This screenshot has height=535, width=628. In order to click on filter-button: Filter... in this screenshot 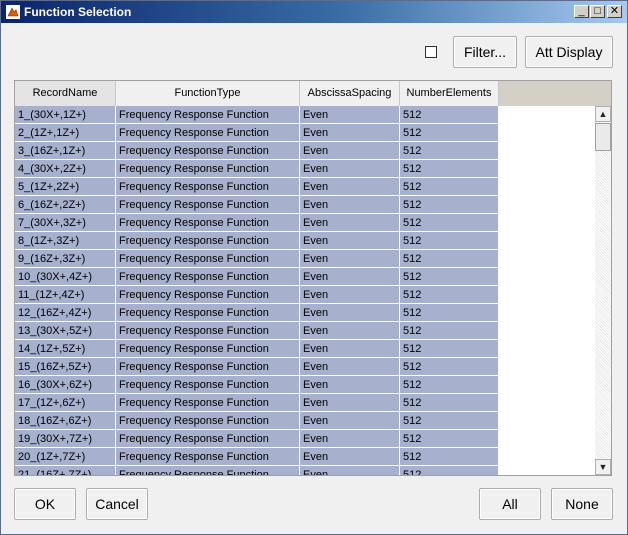, I will do `click(485, 52)`.